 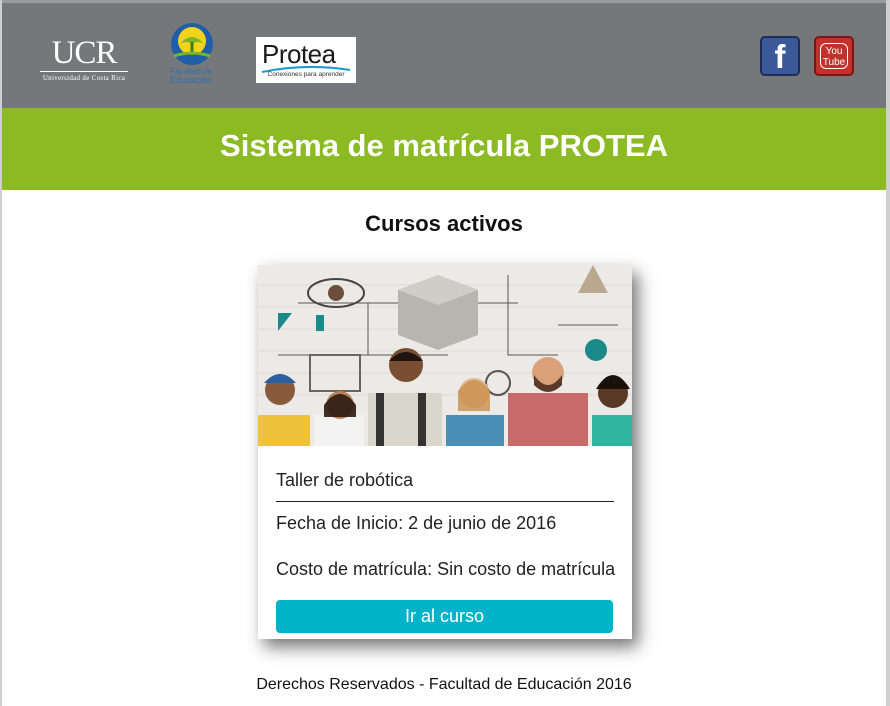 I want to click on protea-logo: Protea Conexiones para aprender, so click(x=306, y=60).